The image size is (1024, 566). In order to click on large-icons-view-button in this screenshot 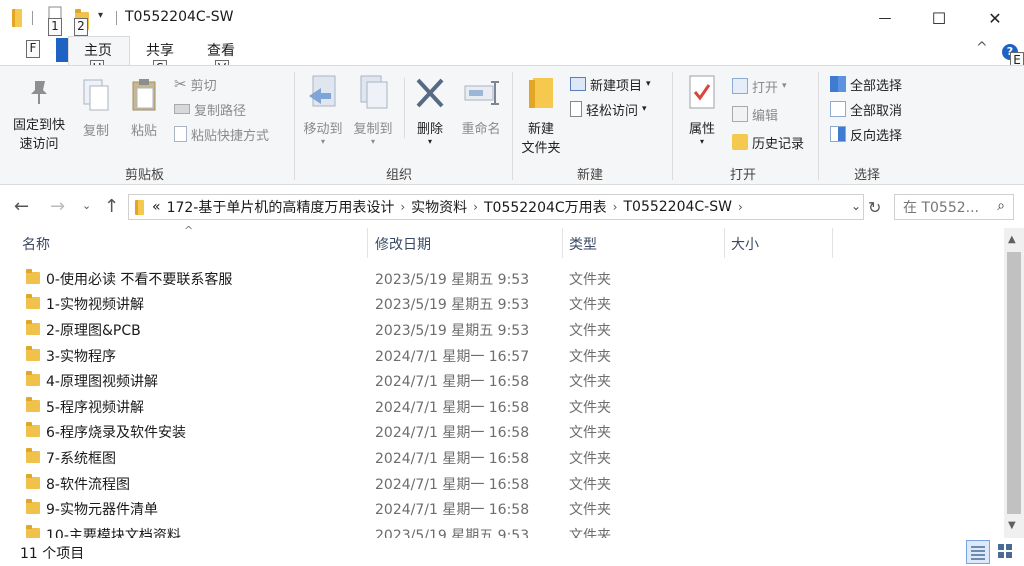, I will do `click(1006, 552)`.